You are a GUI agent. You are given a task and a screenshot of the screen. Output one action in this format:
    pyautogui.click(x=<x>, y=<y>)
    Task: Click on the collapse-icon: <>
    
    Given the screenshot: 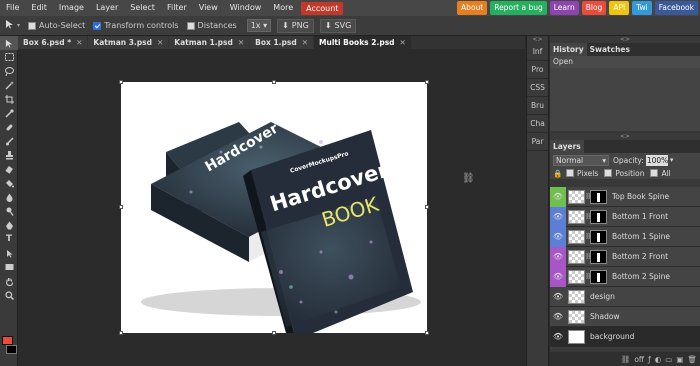 What is the action you would take?
    pyautogui.click(x=537, y=39)
    